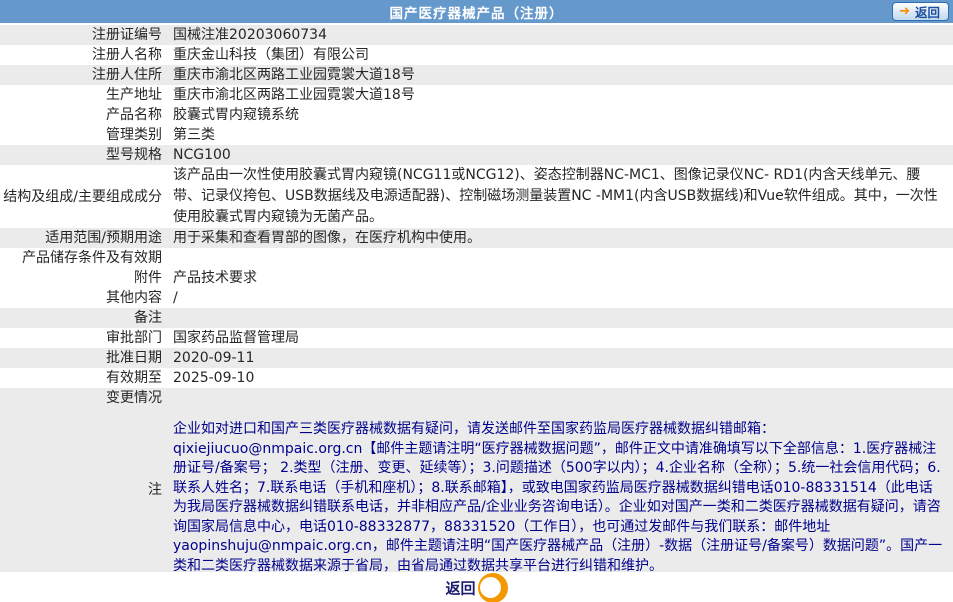 This screenshot has width=953, height=602. I want to click on row-label: 其他内容, so click(134, 298).